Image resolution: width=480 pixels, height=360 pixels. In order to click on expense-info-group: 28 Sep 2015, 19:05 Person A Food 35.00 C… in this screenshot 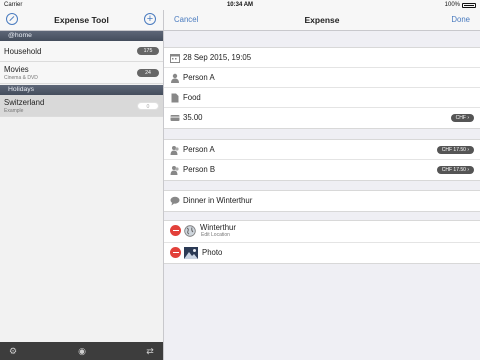, I will do `click(322, 88)`.